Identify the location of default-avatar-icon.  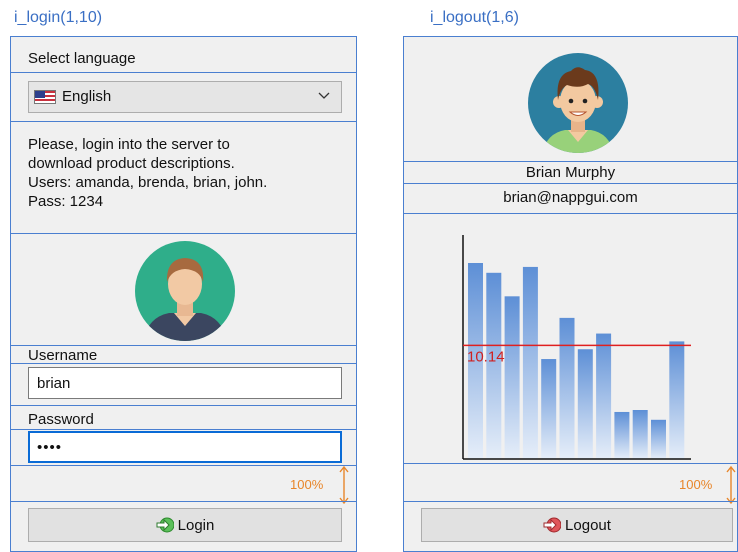
(185, 291).